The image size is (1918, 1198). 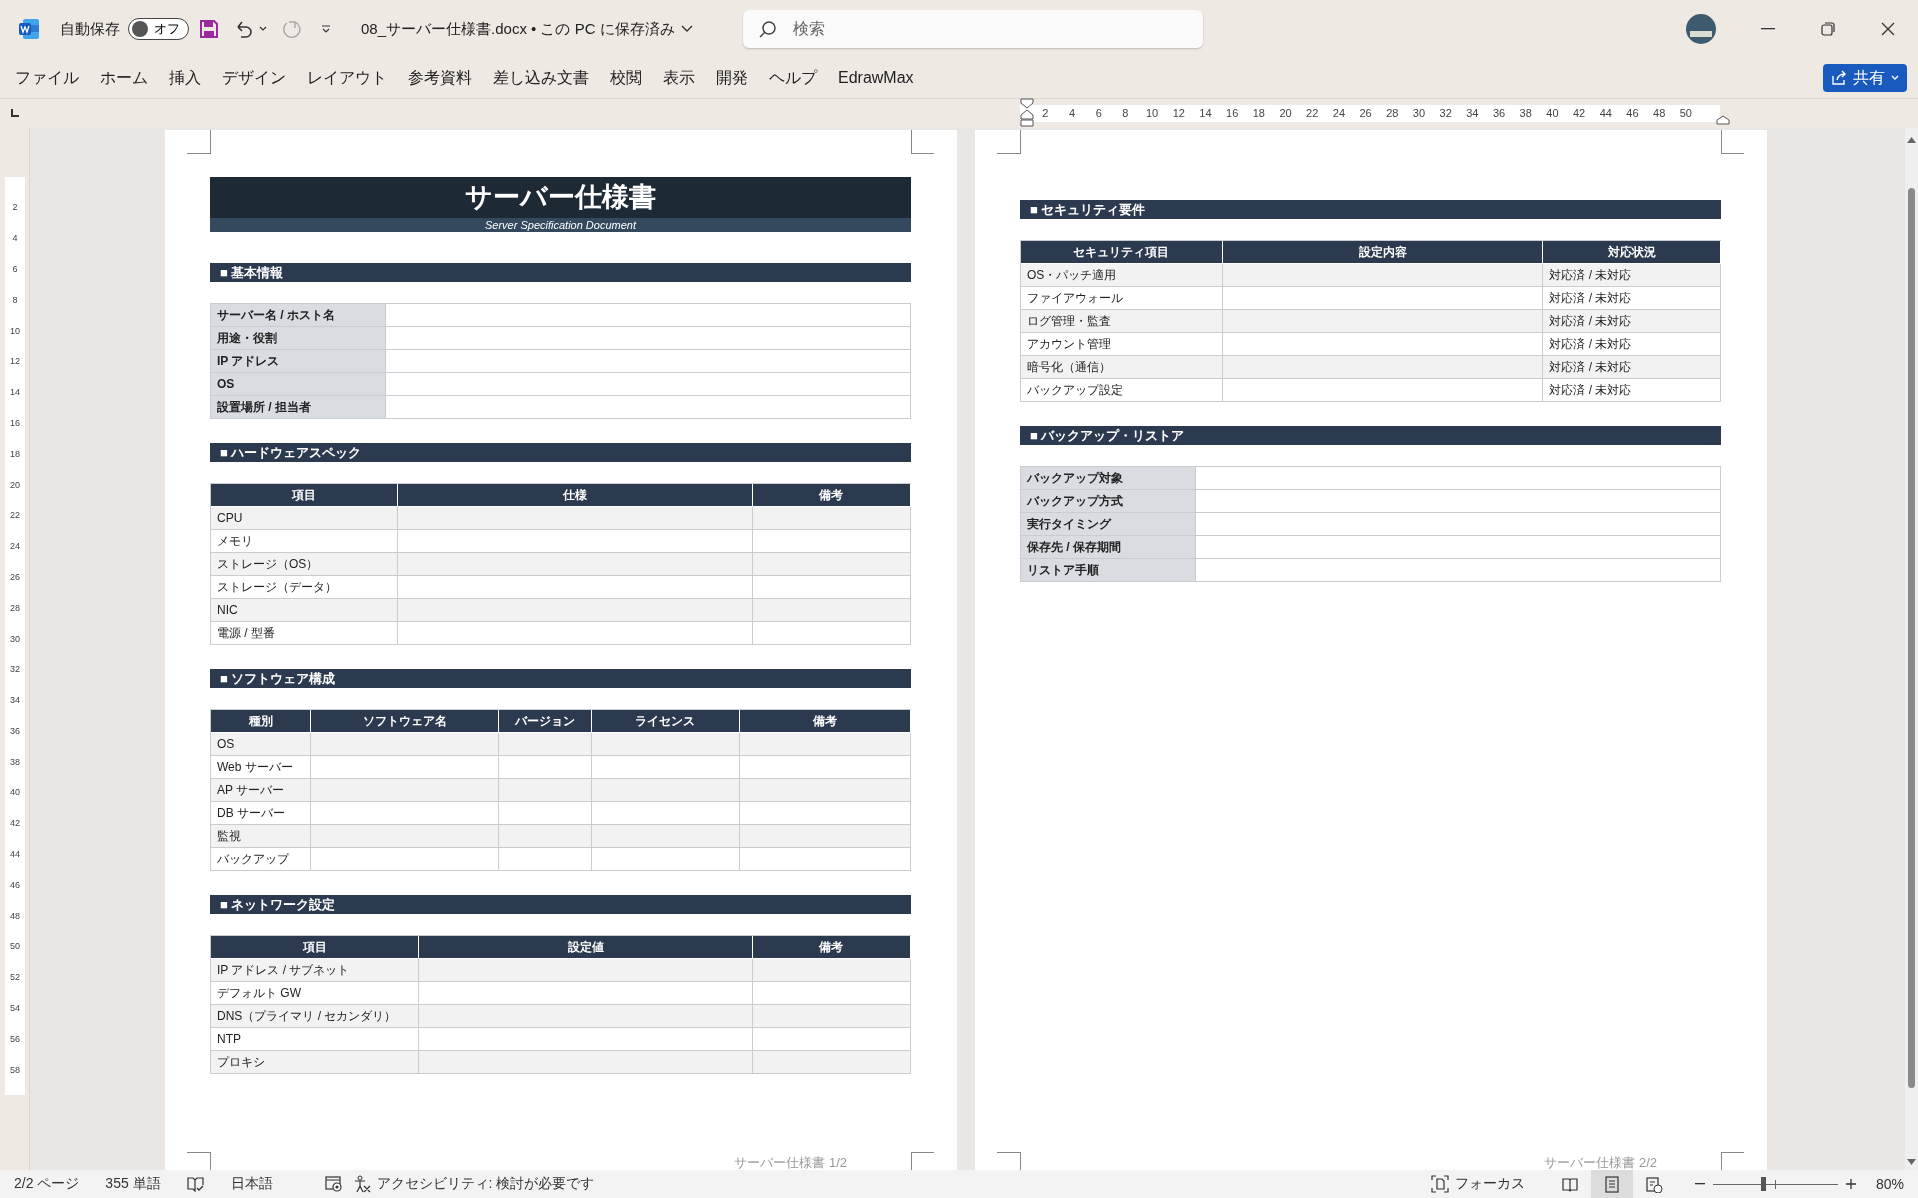 What do you see at coordinates (1701, 29) in the screenshot?
I see `avatar-icon` at bounding box center [1701, 29].